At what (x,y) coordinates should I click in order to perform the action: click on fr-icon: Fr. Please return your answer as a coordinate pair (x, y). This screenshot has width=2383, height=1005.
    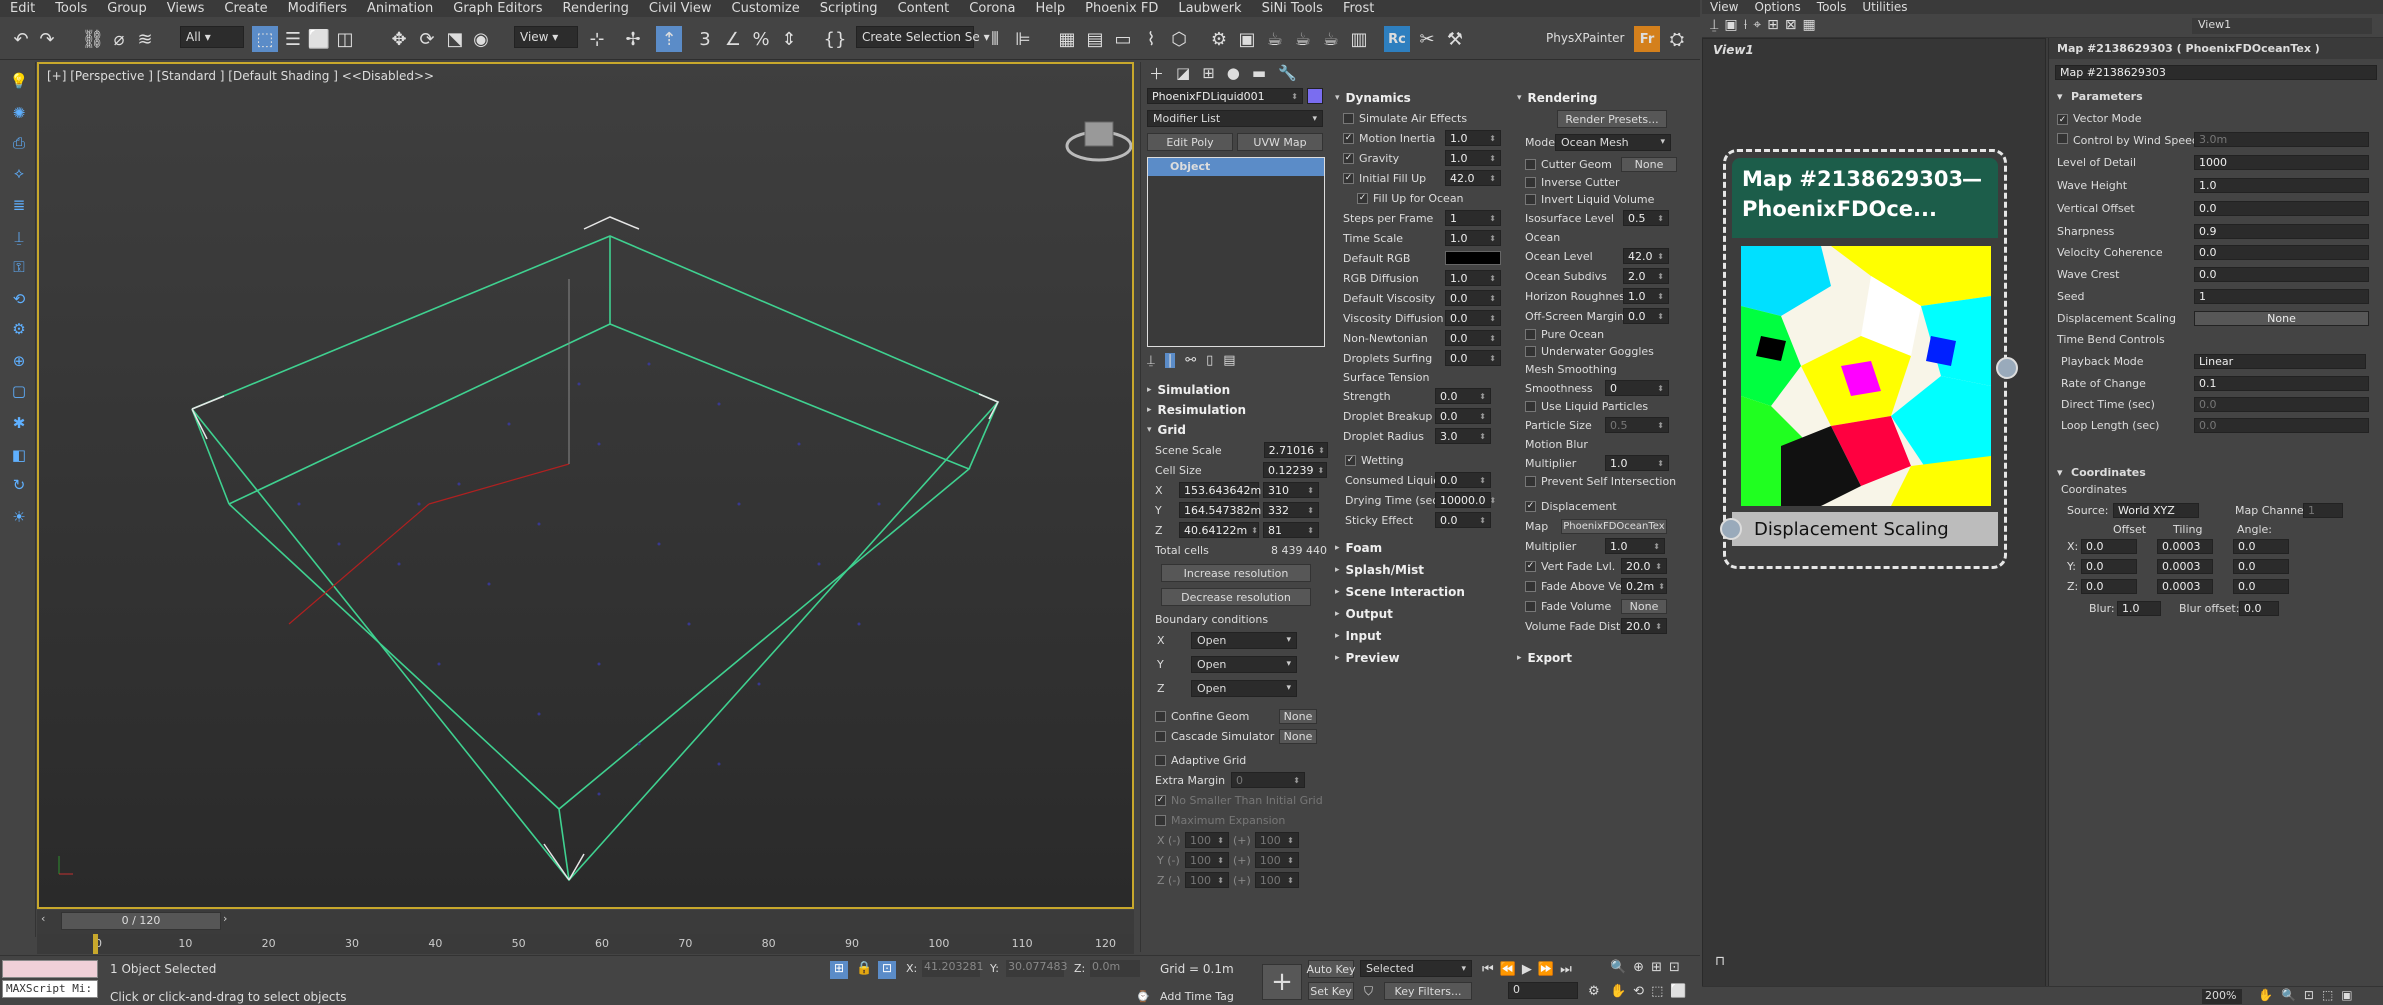
    Looking at the image, I should click on (1647, 39).